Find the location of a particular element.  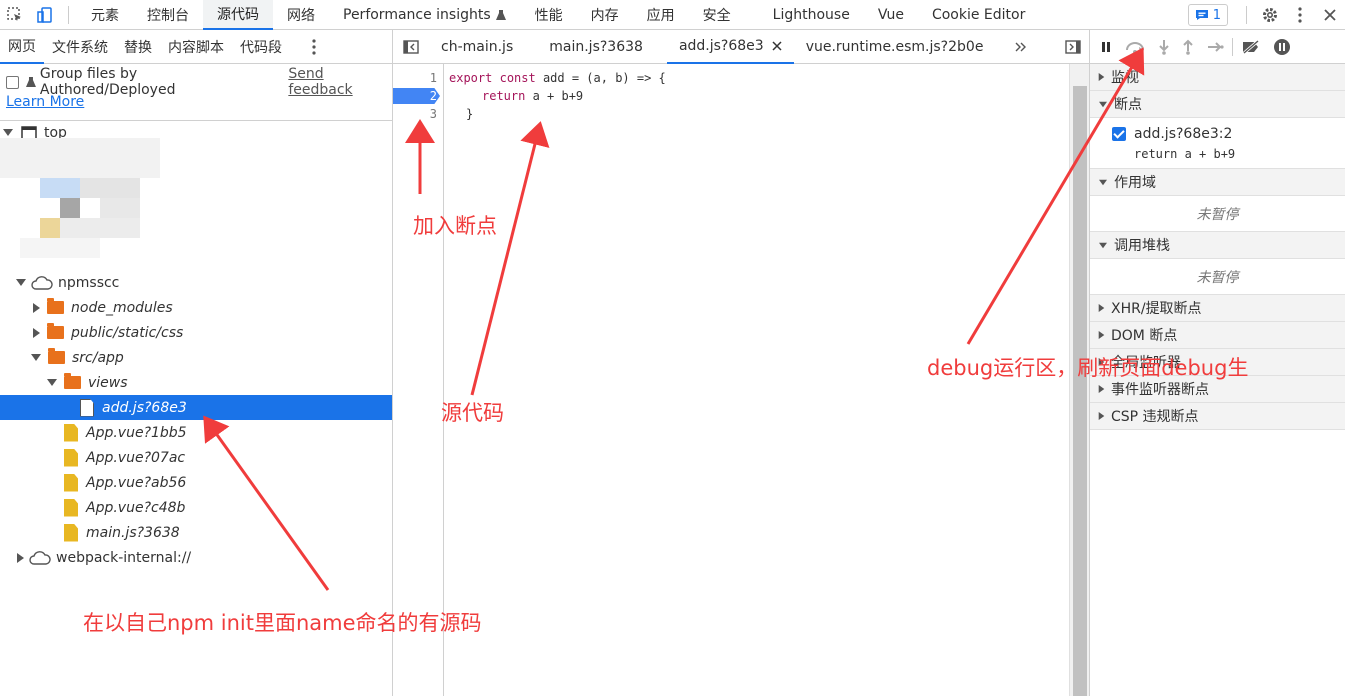

send-feedback-link: Send feedback is located at coordinates (340, 82).